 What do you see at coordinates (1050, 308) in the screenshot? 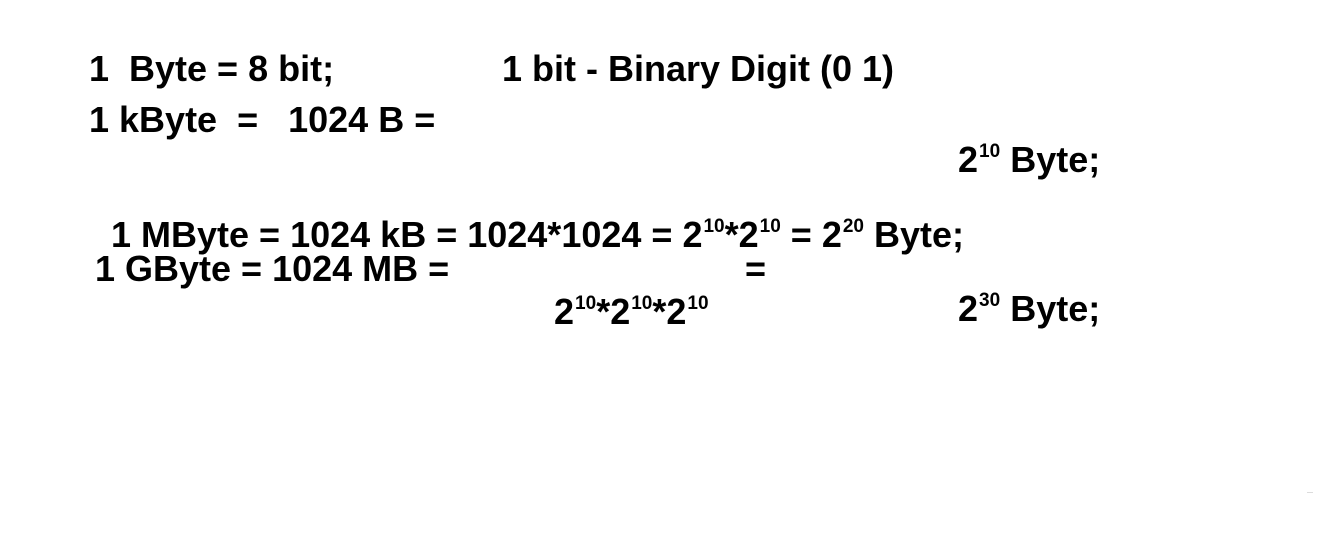
I see `line4-unit: Byte;` at bounding box center [1050, 308].